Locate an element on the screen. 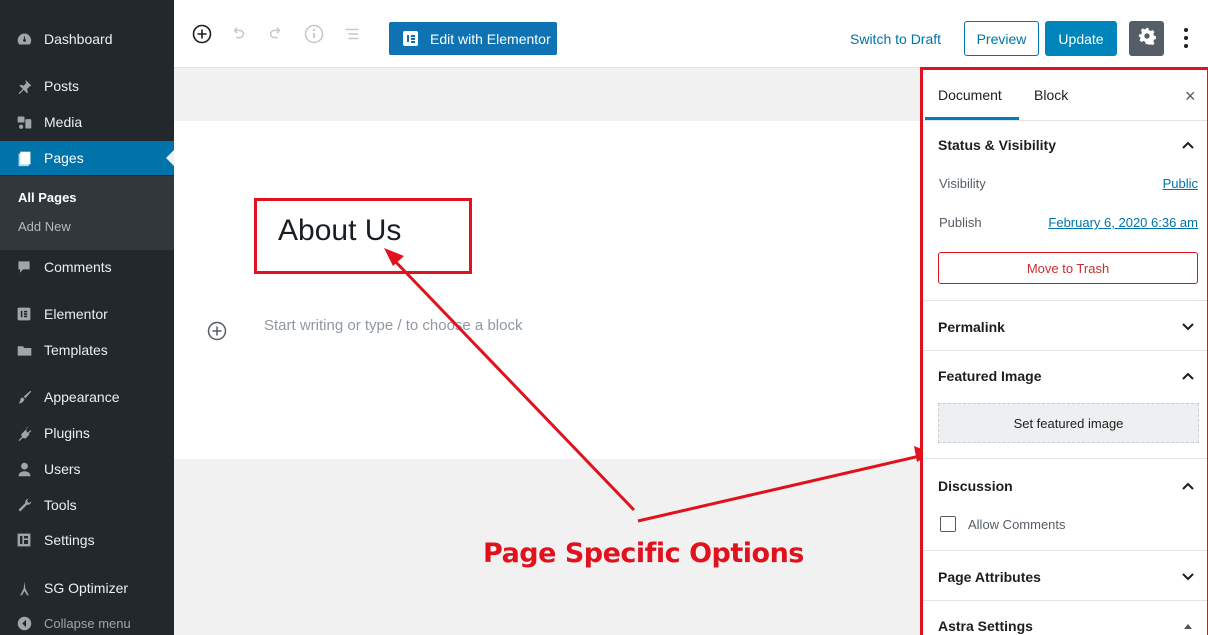 This screenshot has width=1208, height=635. sidebar-item-label: Settings is located at coordinates (69, 540).